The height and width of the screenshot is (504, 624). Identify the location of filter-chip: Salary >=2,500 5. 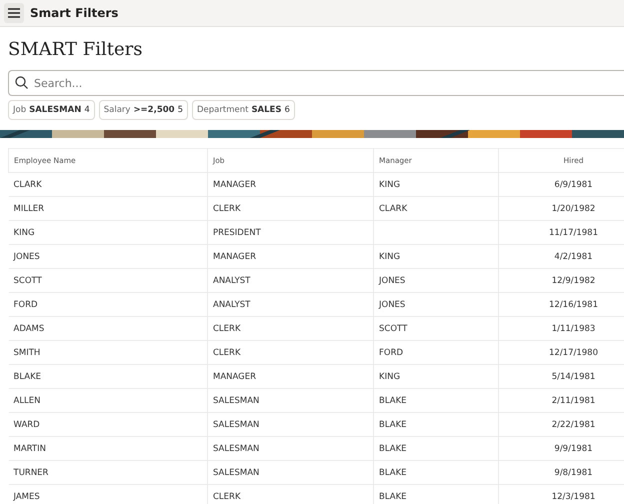
(143, 110).